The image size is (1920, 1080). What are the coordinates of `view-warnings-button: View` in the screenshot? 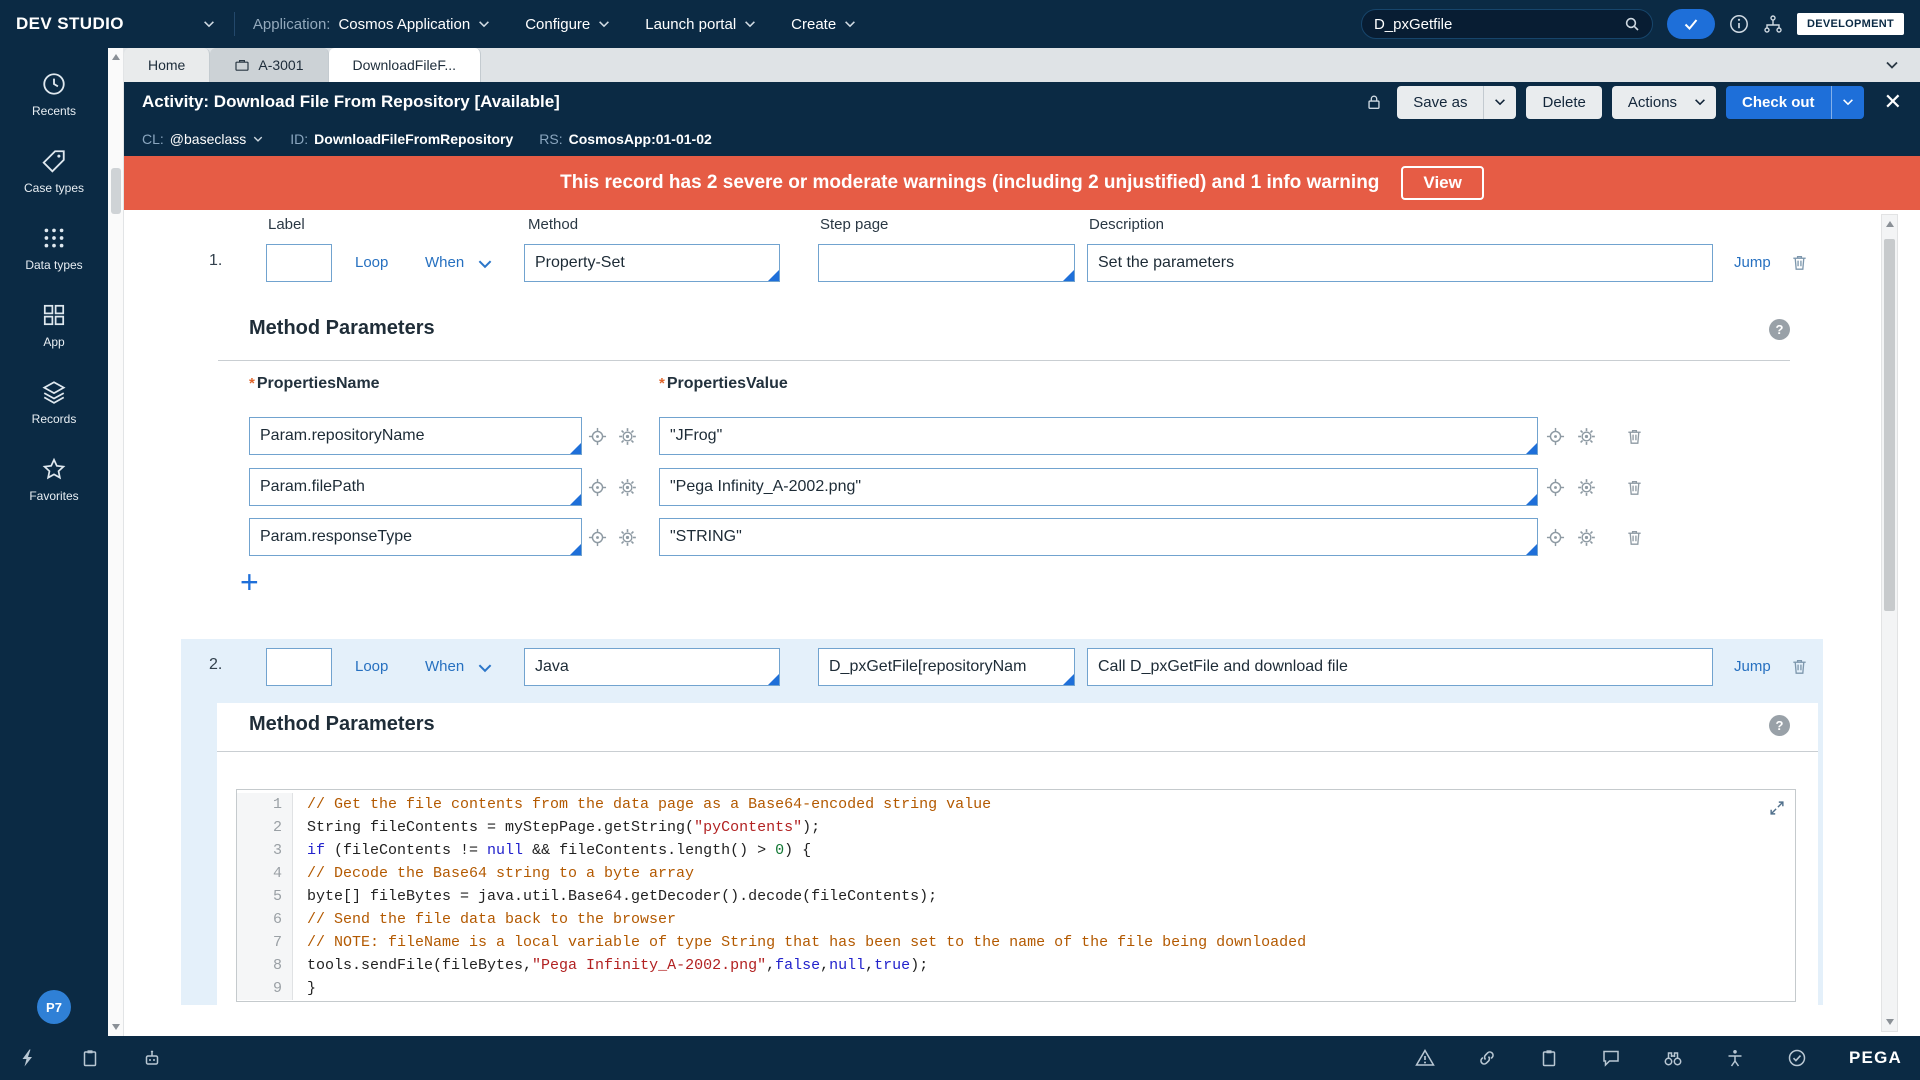 It's located at (1442, 183).